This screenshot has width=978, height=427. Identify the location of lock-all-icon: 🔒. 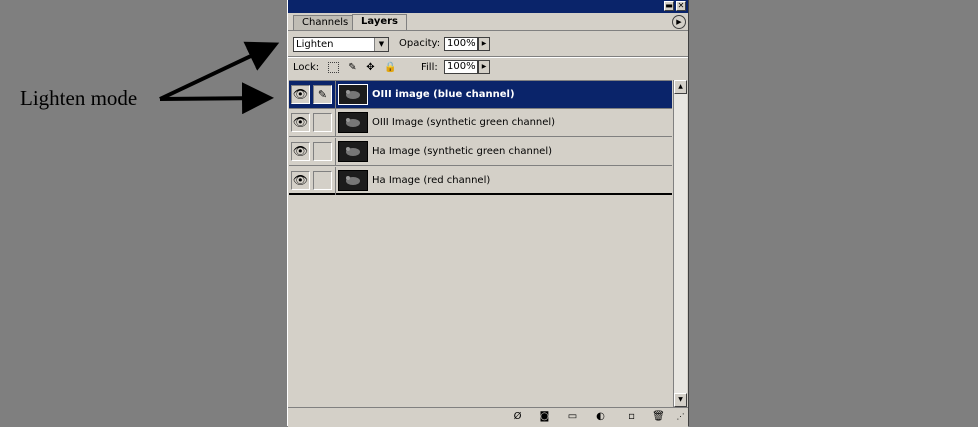
(390, 67).